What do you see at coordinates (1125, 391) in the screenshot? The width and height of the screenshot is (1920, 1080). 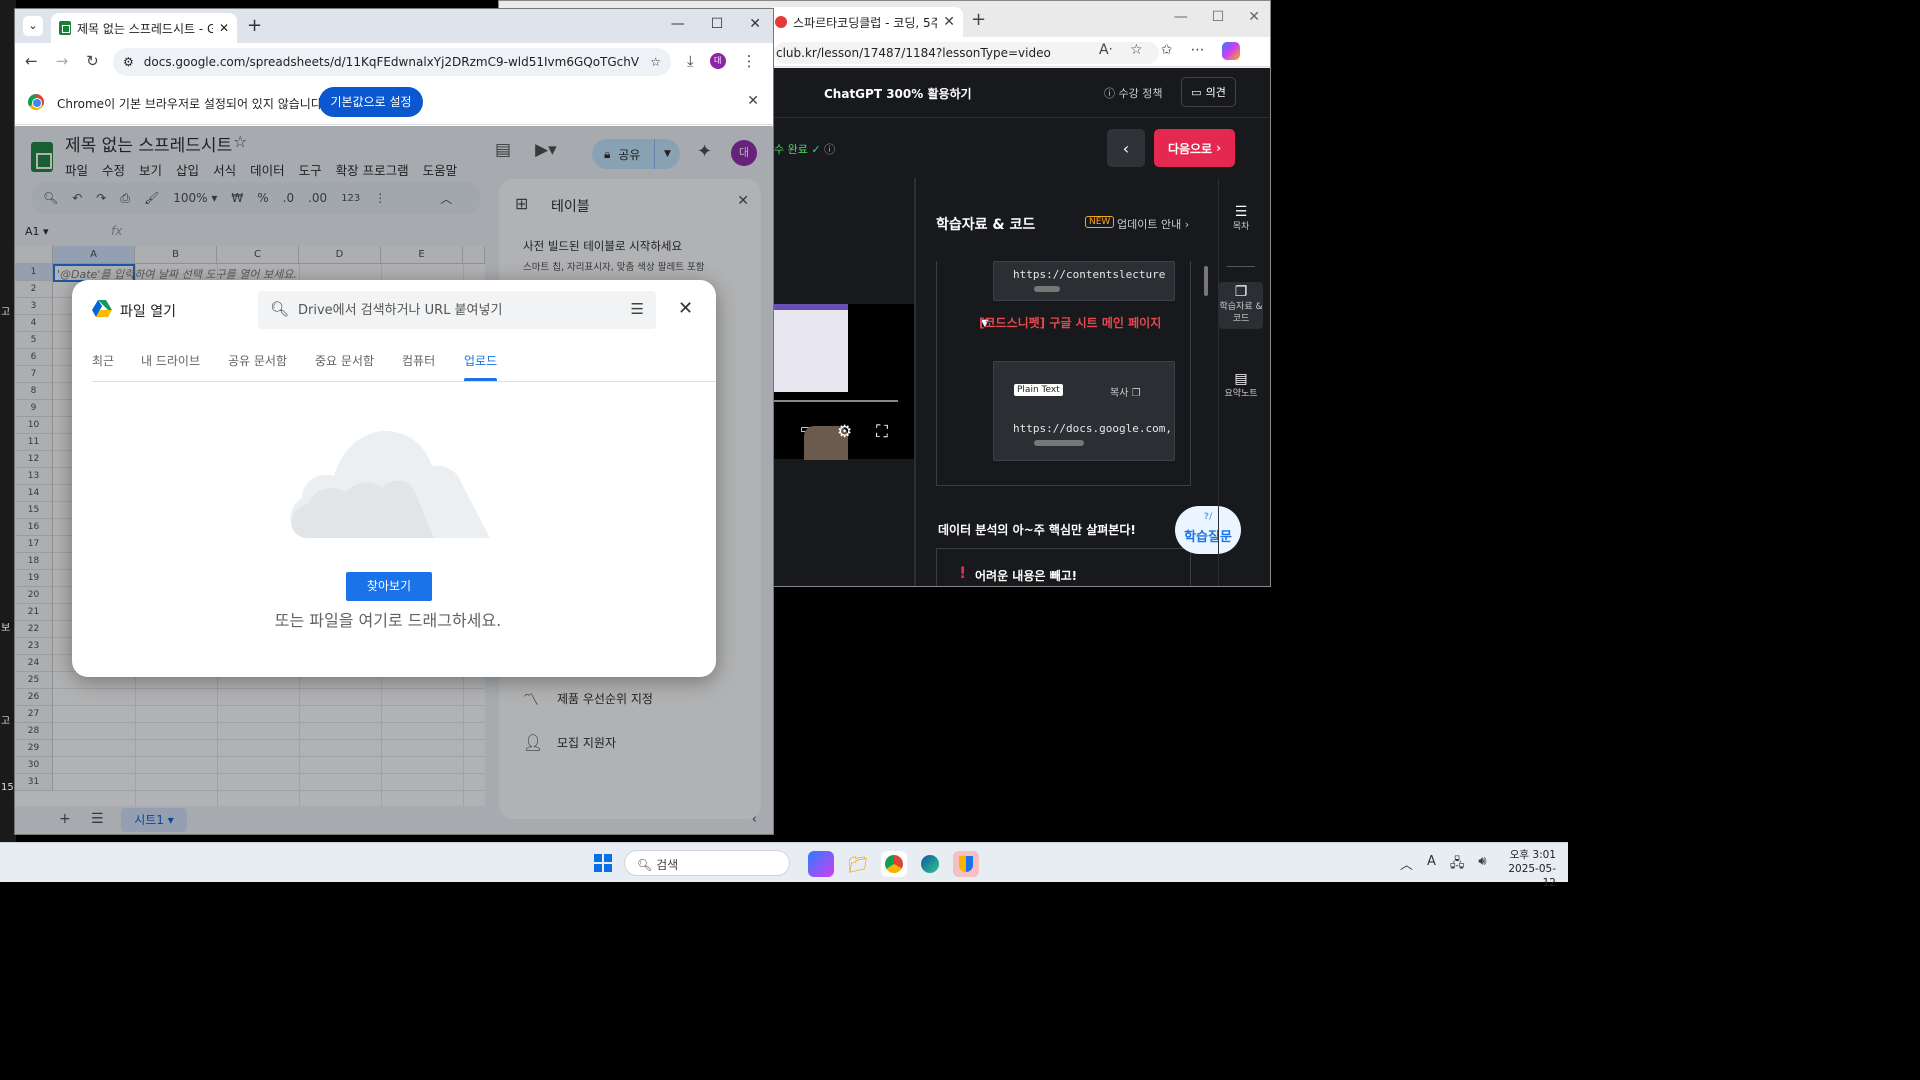 I see `copy-button: 복사 ❐` at bounding box center [1125, 391].